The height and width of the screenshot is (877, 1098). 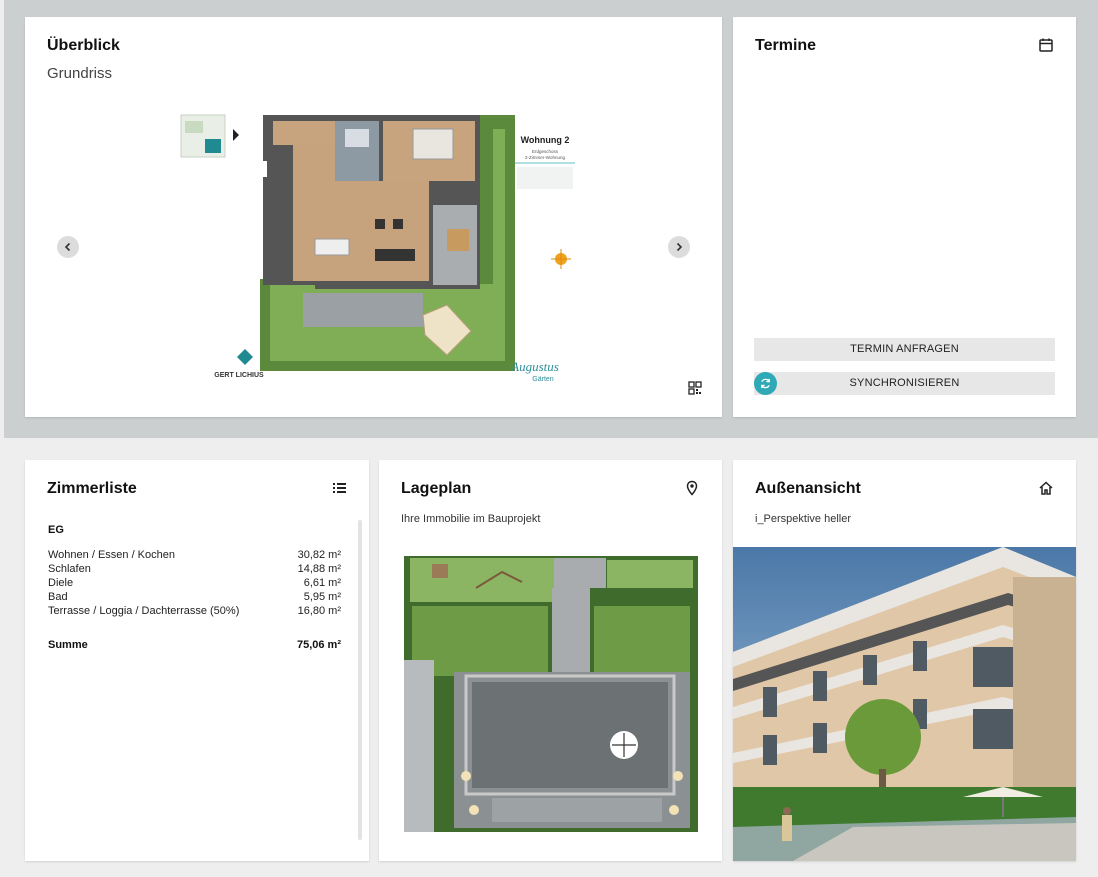 What do you see at coordinates (786, 45) in the screenshot?
I see `appointments-title: Termine` at bounding box center [786, 45].